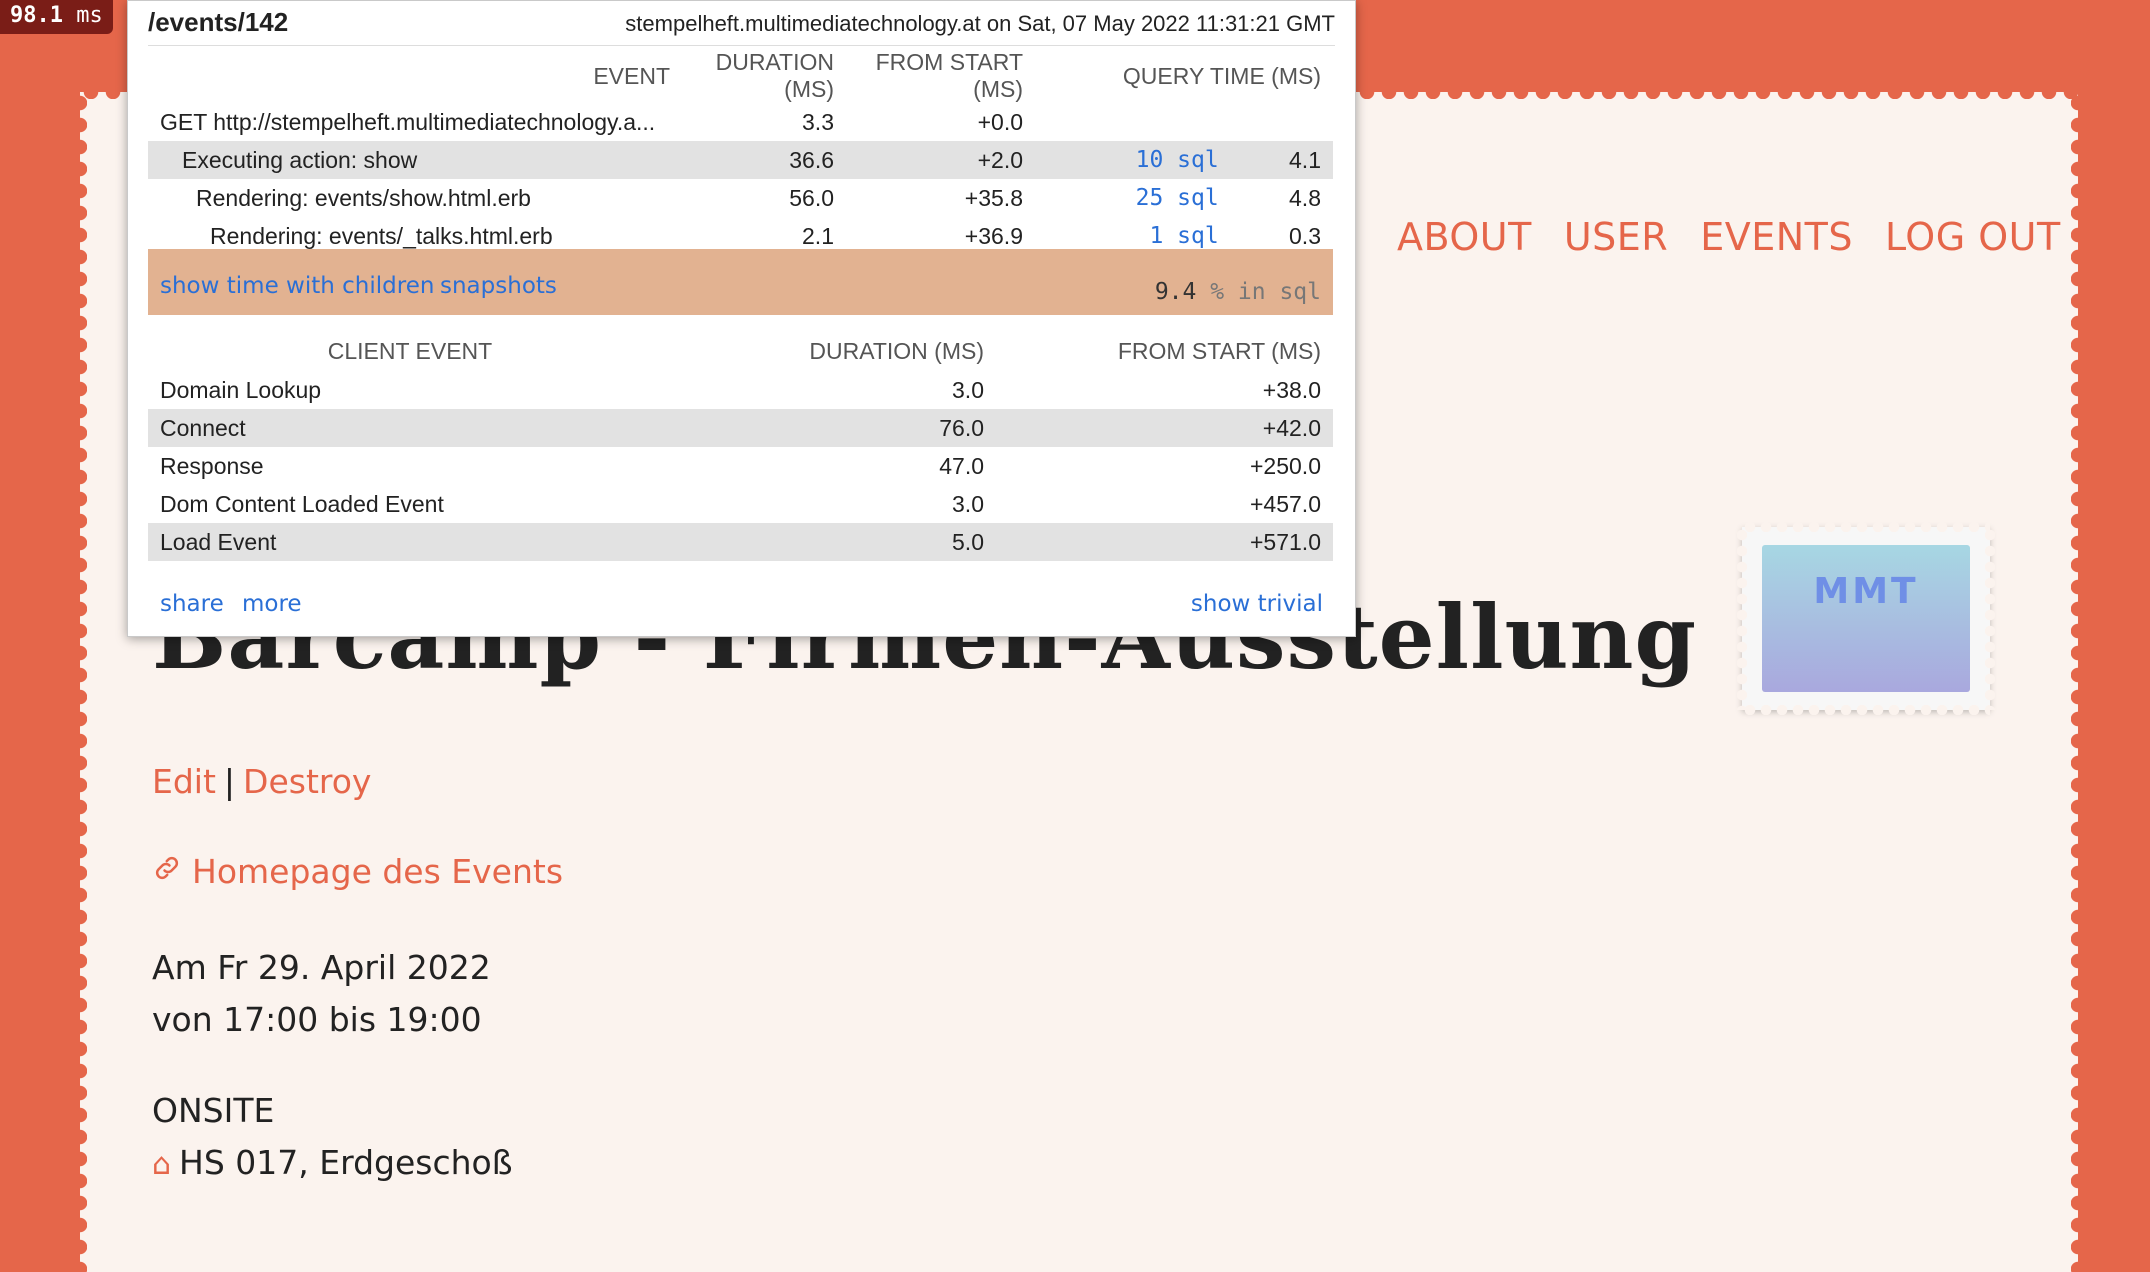 Image resolution: width=2150 pixels, height=1272 pixels. I want to click on from-start-cell: +2.0, so click(940, 160).